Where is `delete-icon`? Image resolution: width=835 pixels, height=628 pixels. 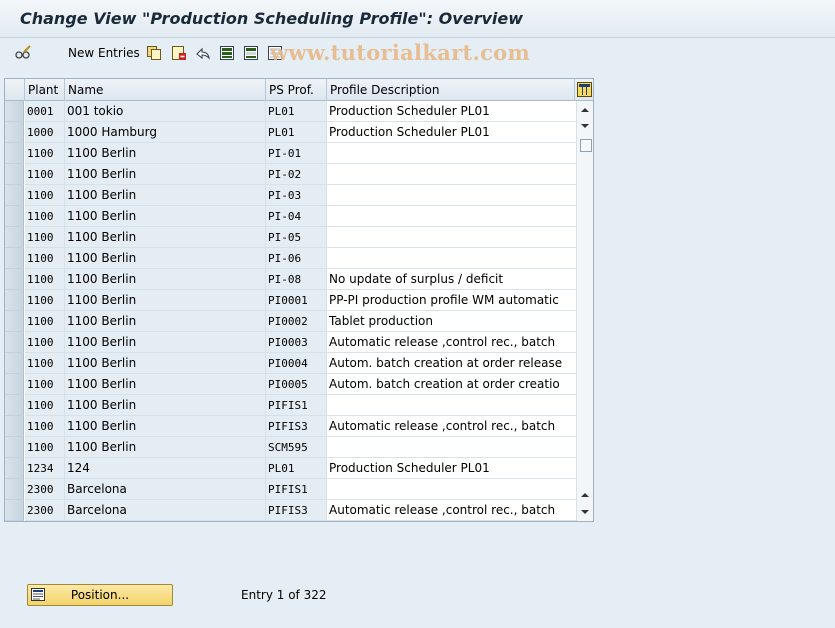 delete-icon is located at coordinates (179, 53).